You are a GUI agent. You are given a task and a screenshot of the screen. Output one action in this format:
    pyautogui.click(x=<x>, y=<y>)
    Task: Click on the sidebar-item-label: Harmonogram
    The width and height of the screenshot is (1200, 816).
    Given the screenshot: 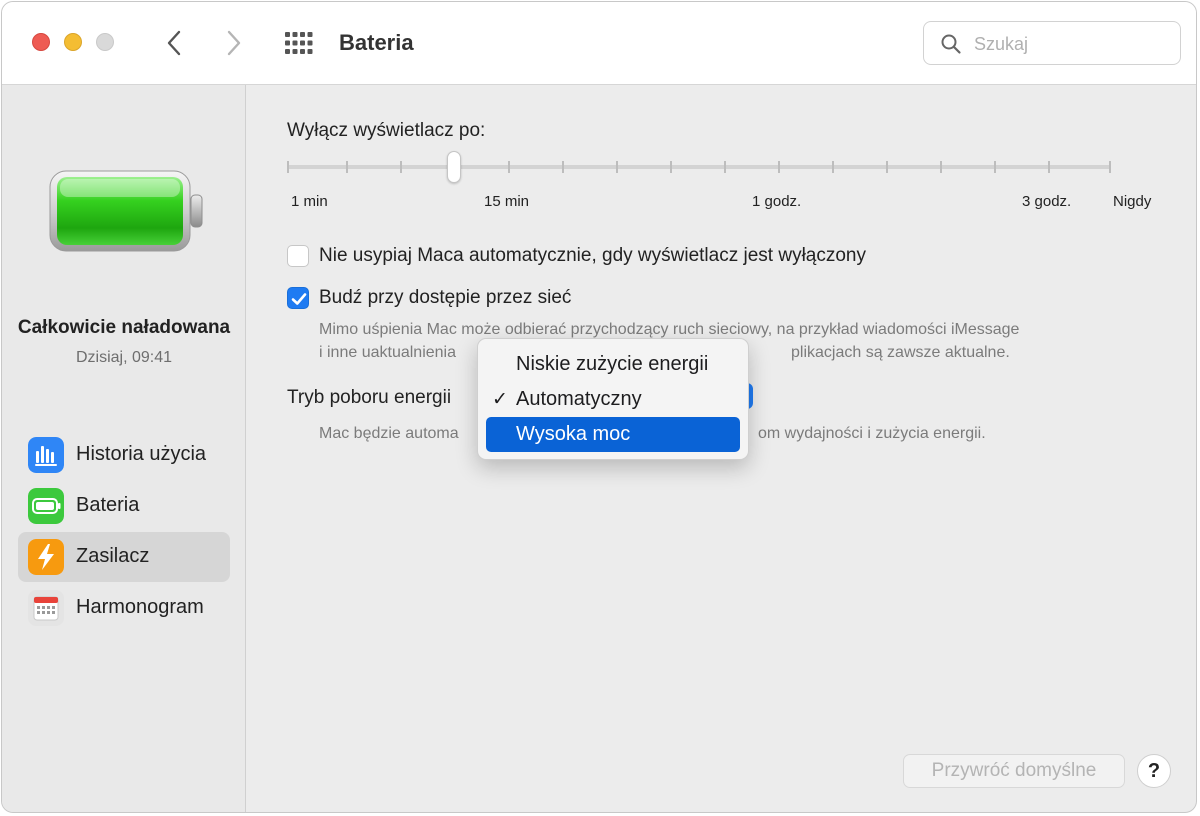 What is the action you would take?
    pyautogui.click(x=140, y=607)
    